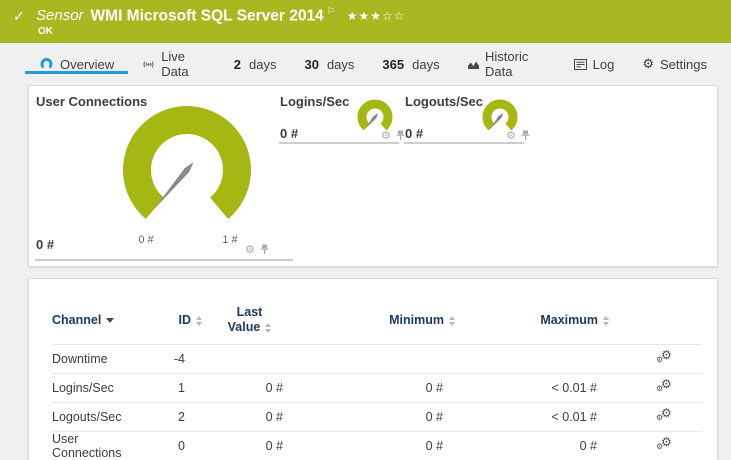 The height and width of the screenshot is (460, 731). Describe the element at coordinates (19, 16) in the screenshot. I see `status-check-icon: ✓` at that location.